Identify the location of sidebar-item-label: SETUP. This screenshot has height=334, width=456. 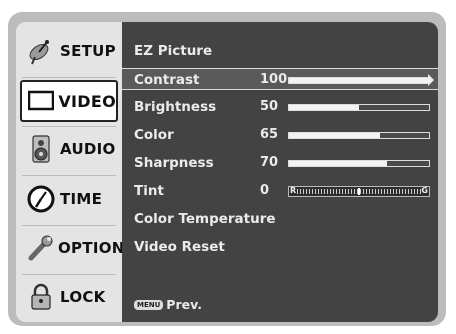
(88, 51).